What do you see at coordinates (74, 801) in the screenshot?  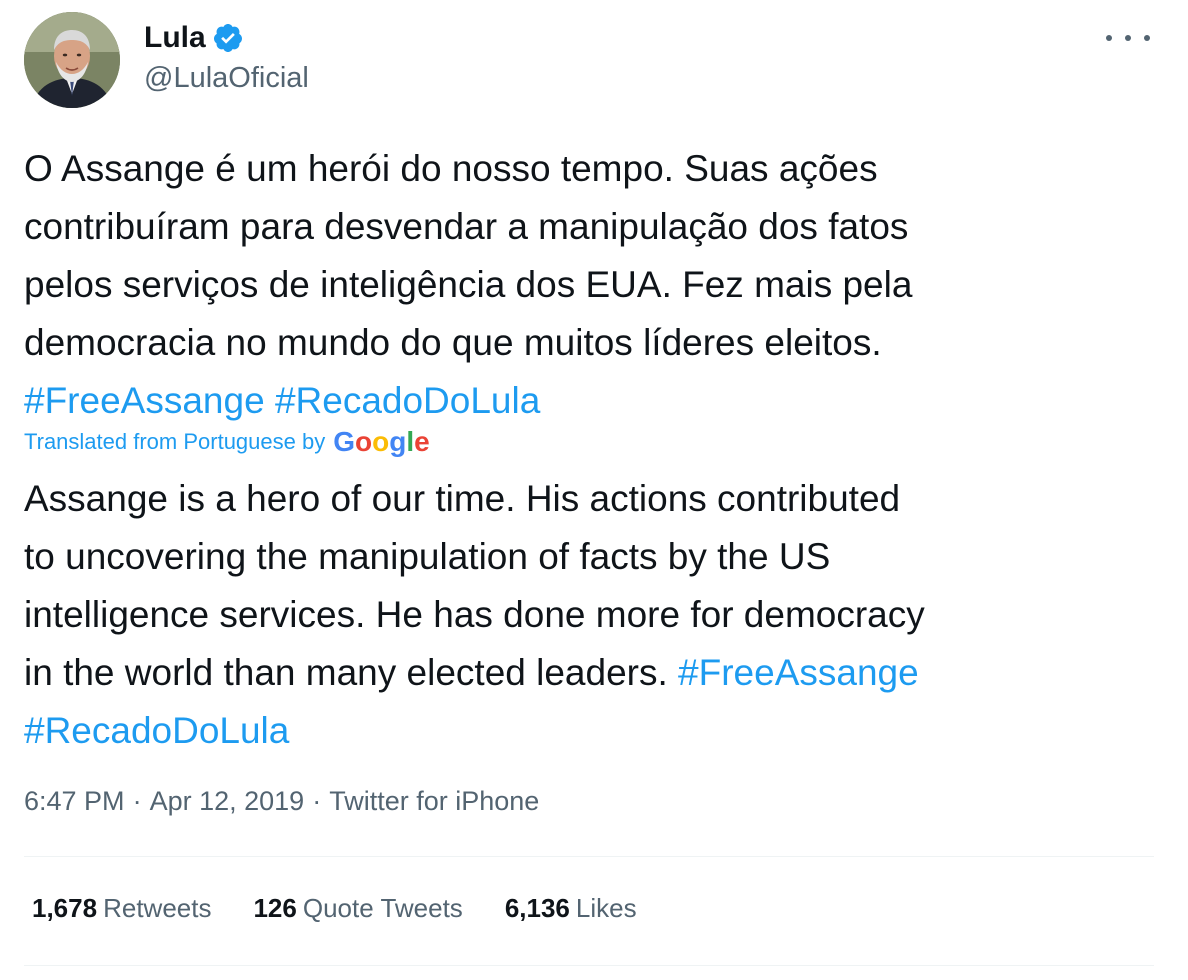 I see `tweet-time: 6:47 PM` at bounding box center [74, 801].